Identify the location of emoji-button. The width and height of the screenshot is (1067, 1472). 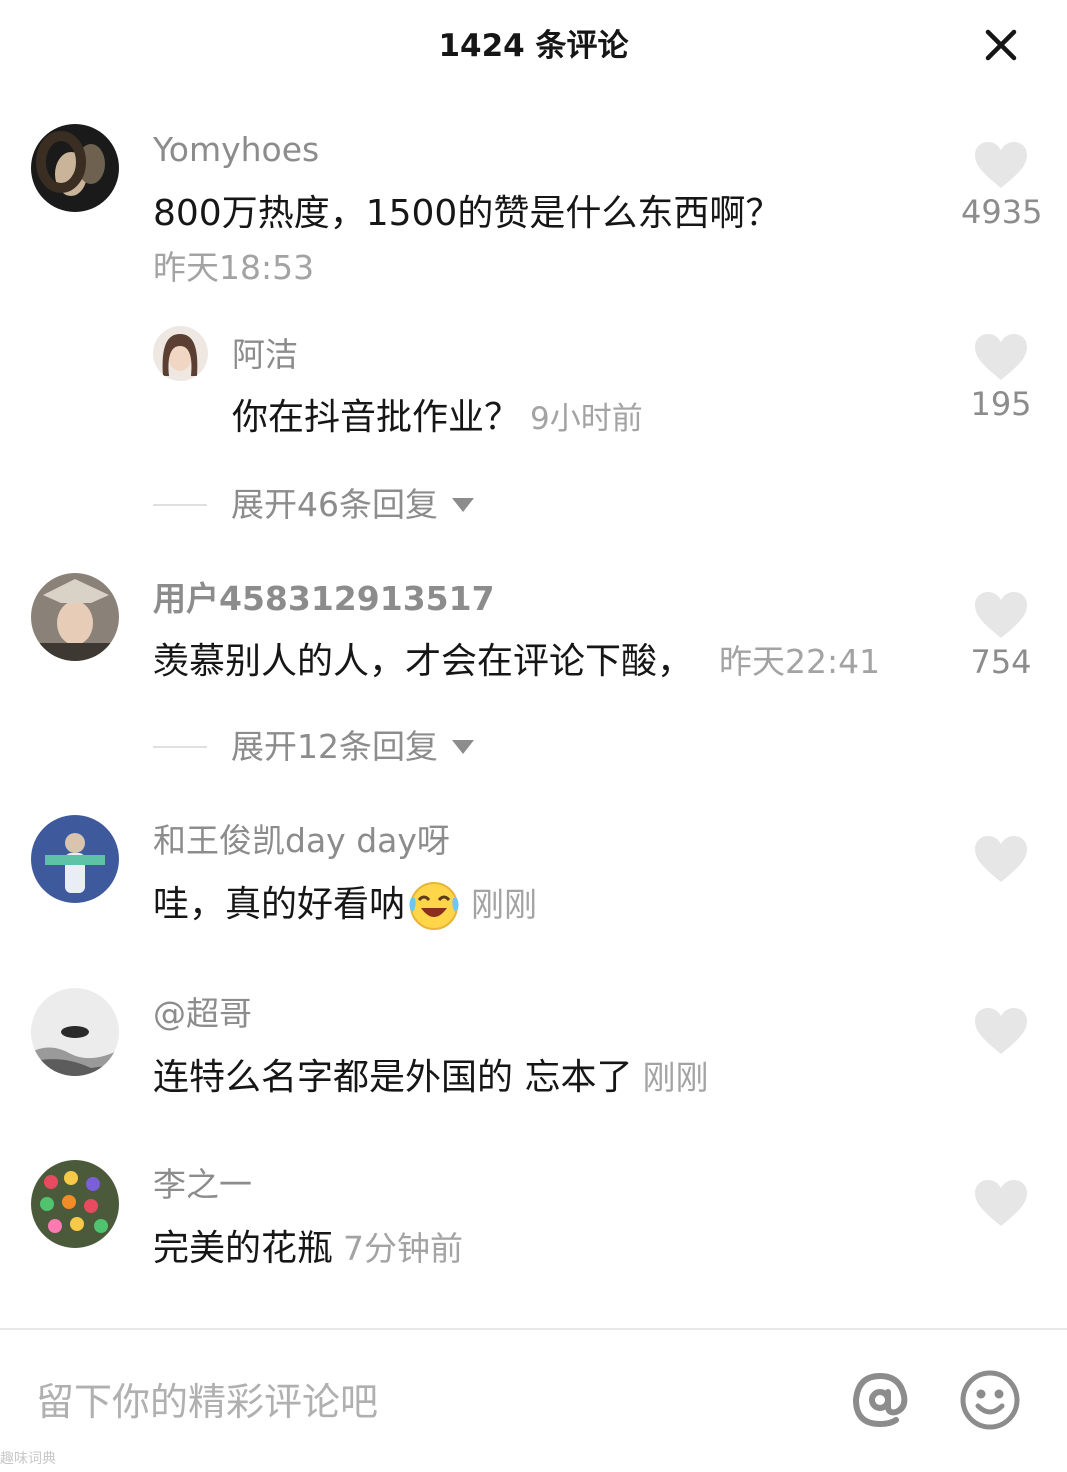
(990, 1400).